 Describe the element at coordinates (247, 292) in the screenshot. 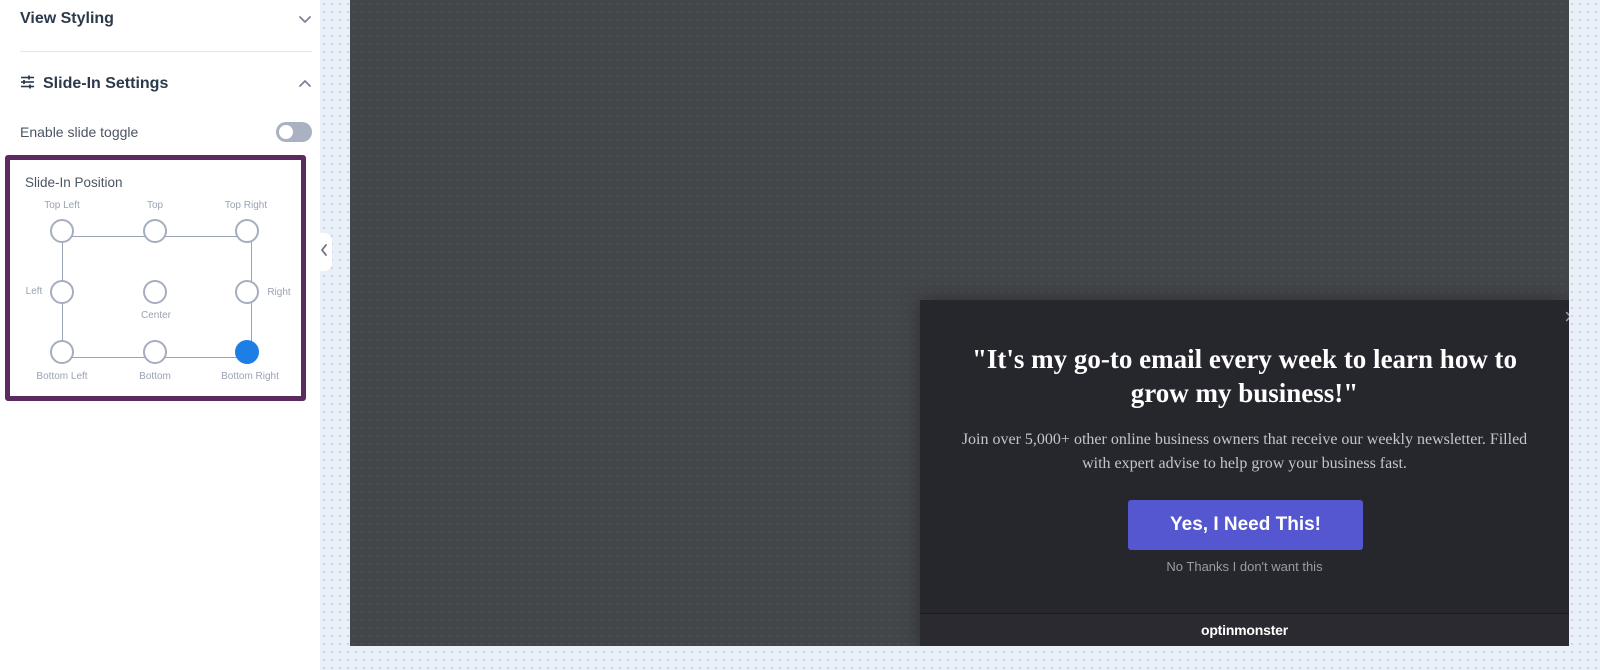

I see `position-right` at that location.